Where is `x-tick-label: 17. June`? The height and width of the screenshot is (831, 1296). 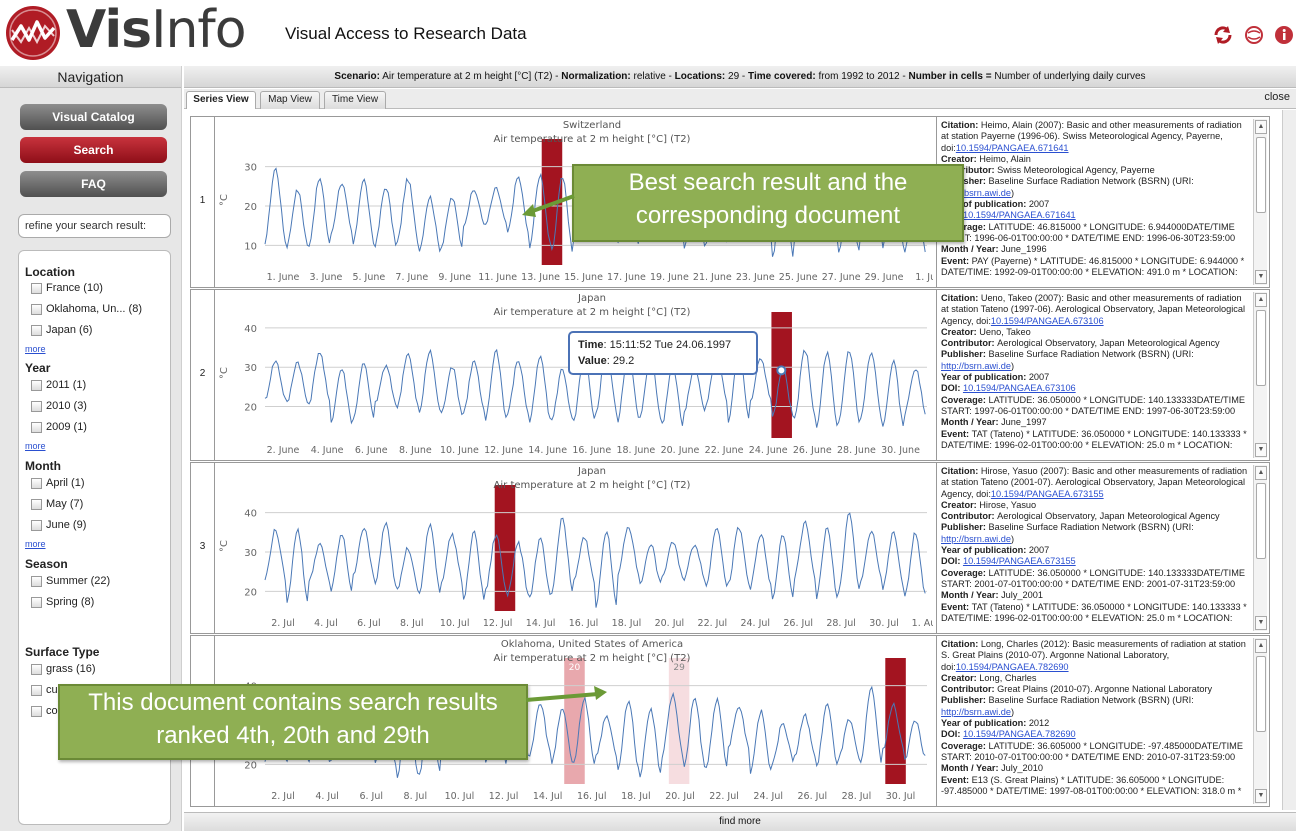 x-tick-label: 17. June is located at coordinates (626, 277).